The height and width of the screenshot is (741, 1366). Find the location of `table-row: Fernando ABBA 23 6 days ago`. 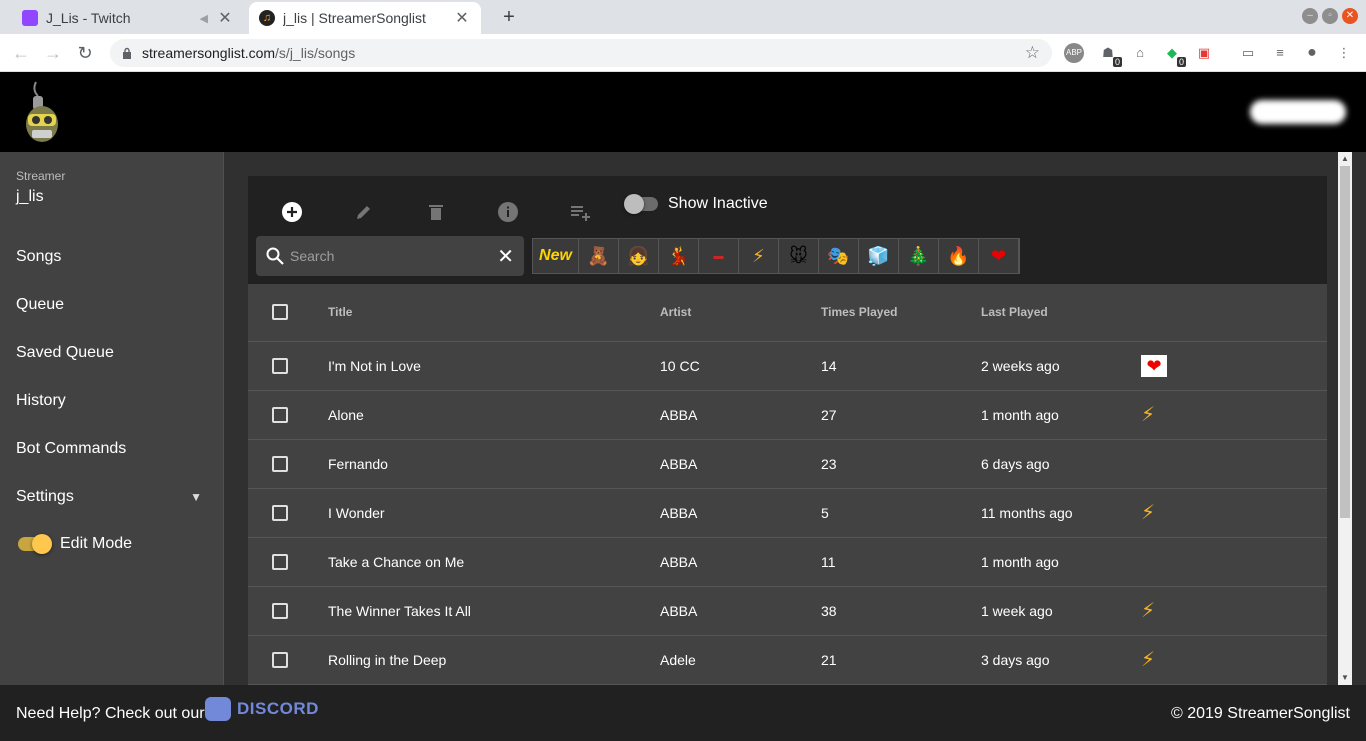

table-row: Fernando ABBA 23 6 days ago is located at coordinates (787, 464).